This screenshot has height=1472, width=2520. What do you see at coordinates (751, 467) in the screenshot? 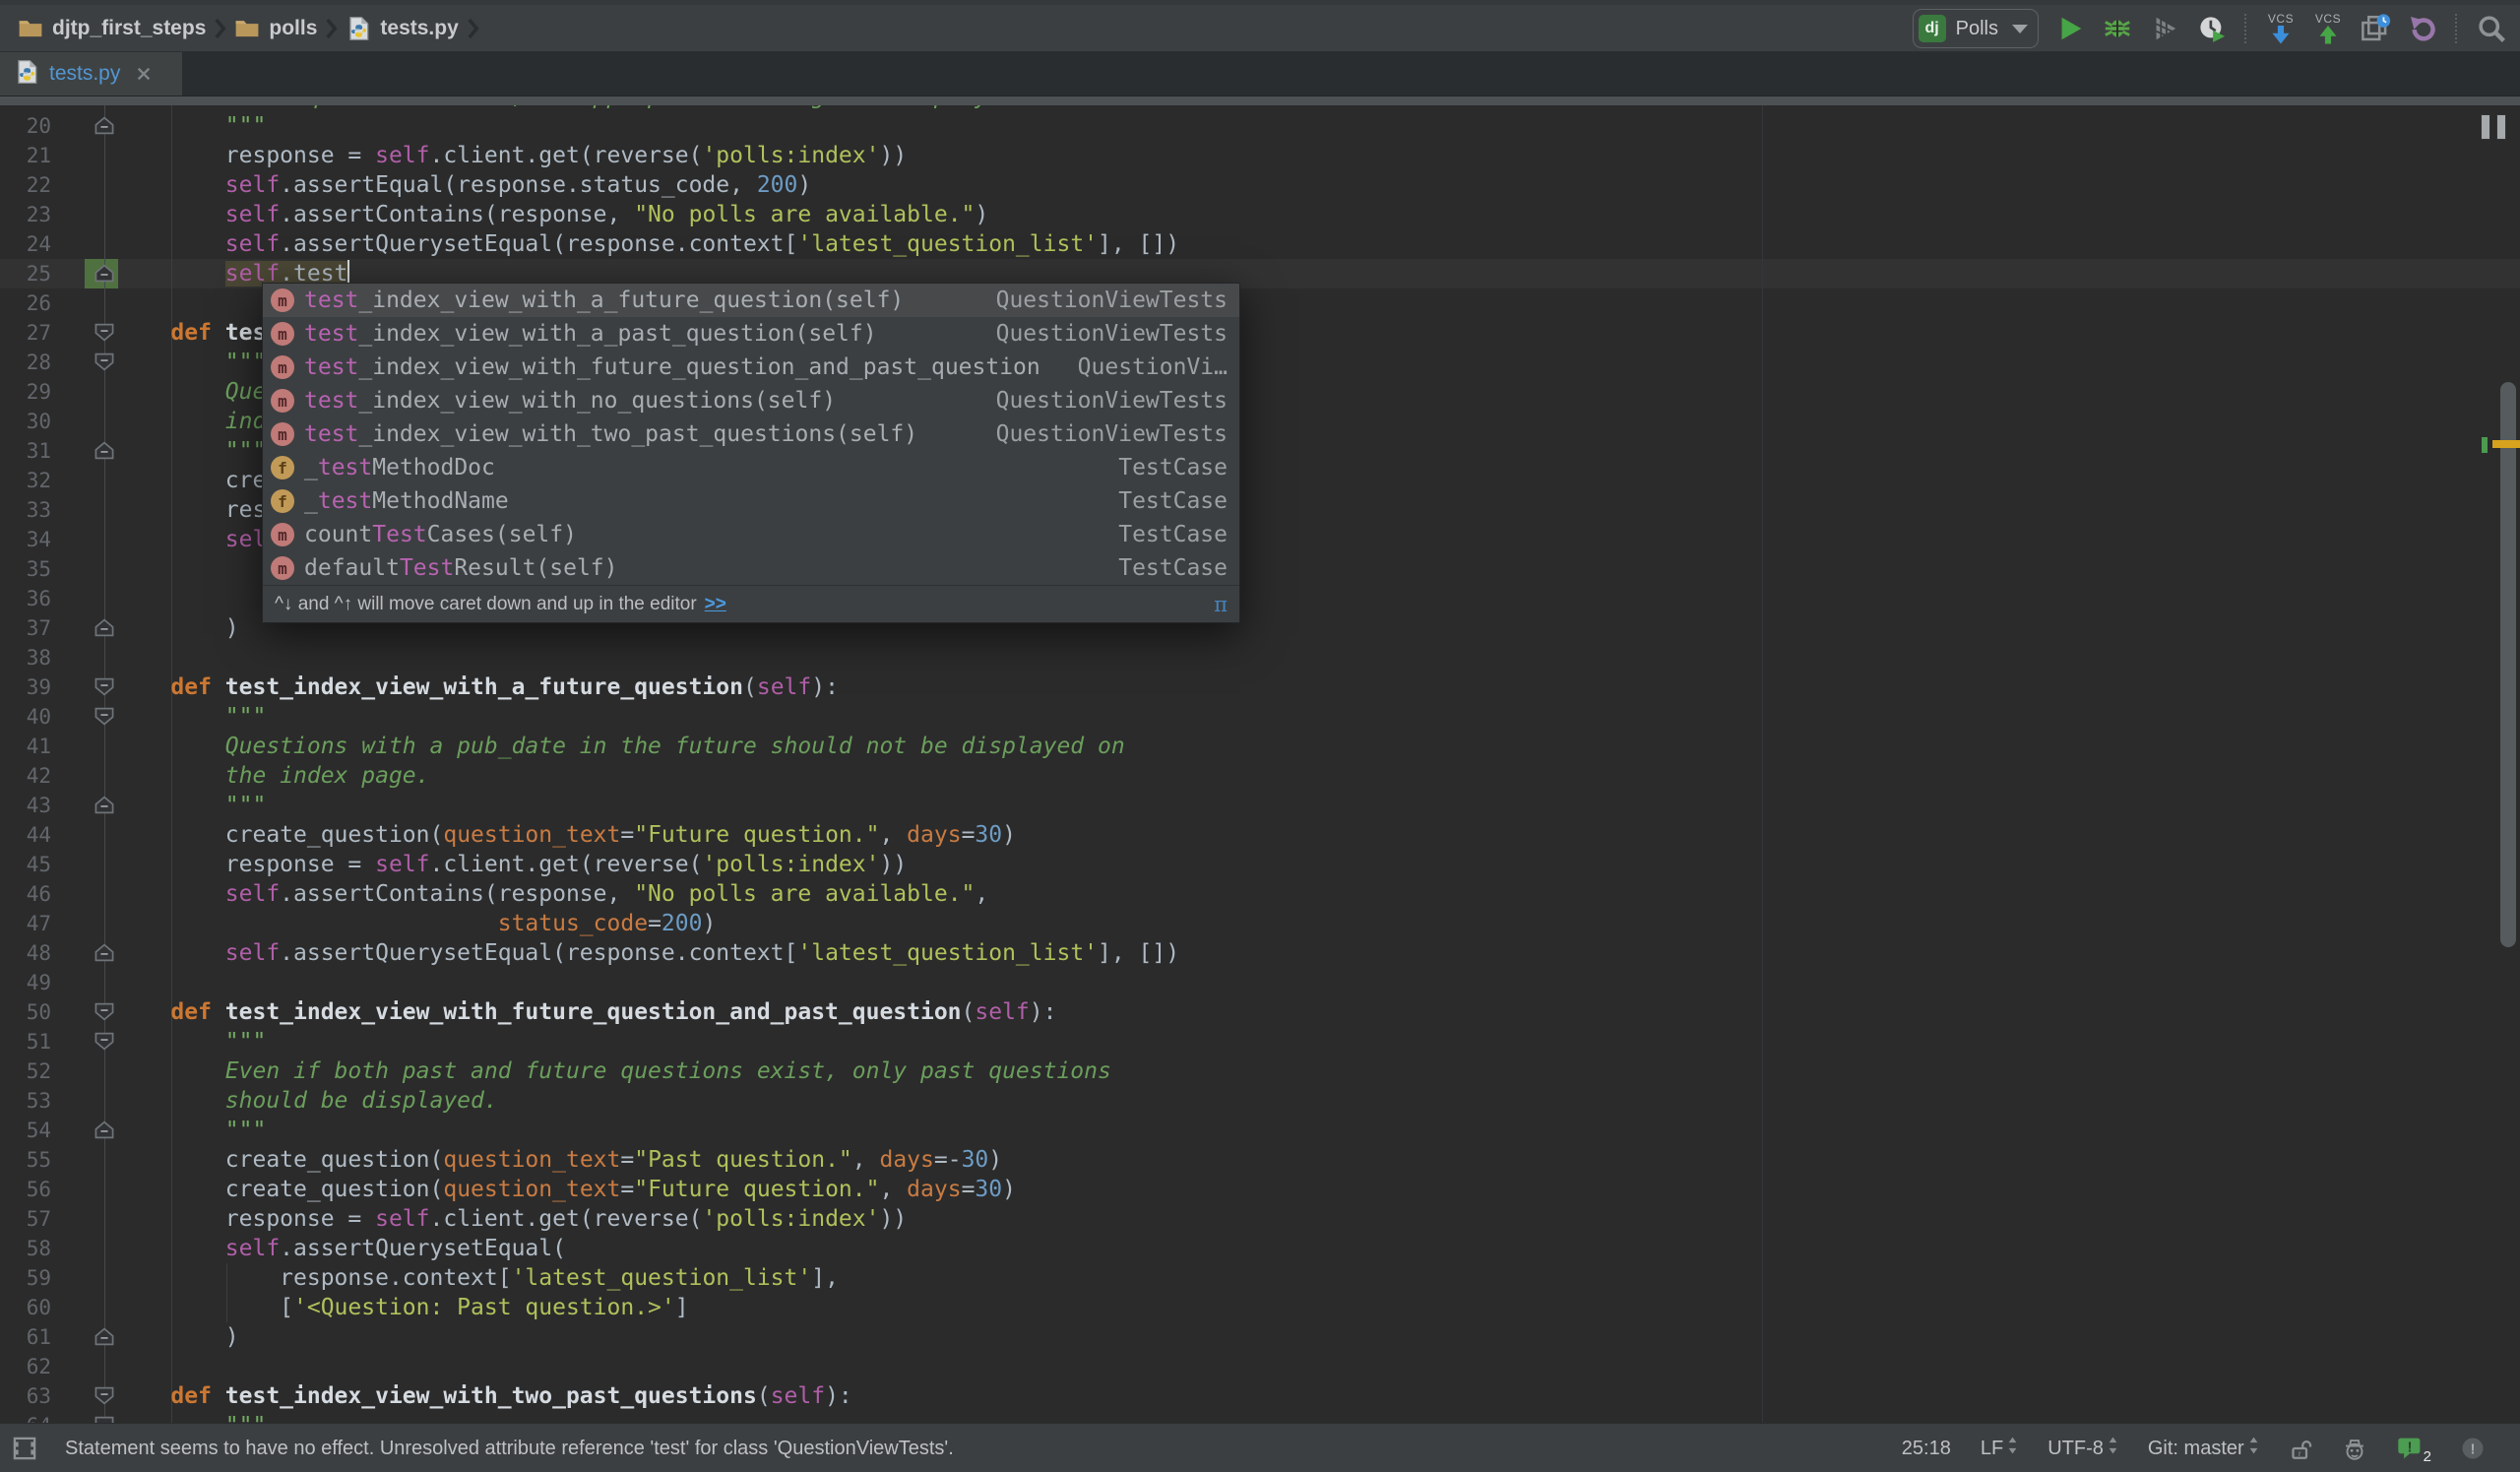
I see `completion-item: f _testMethodDoc TestCase` at bounding box center [751, 467].